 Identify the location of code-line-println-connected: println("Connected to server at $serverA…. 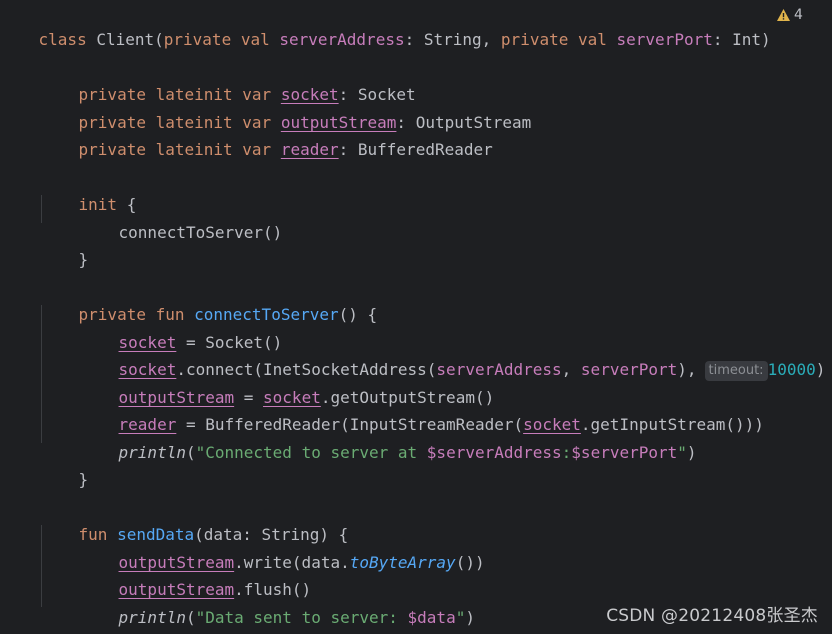
(388, 439).